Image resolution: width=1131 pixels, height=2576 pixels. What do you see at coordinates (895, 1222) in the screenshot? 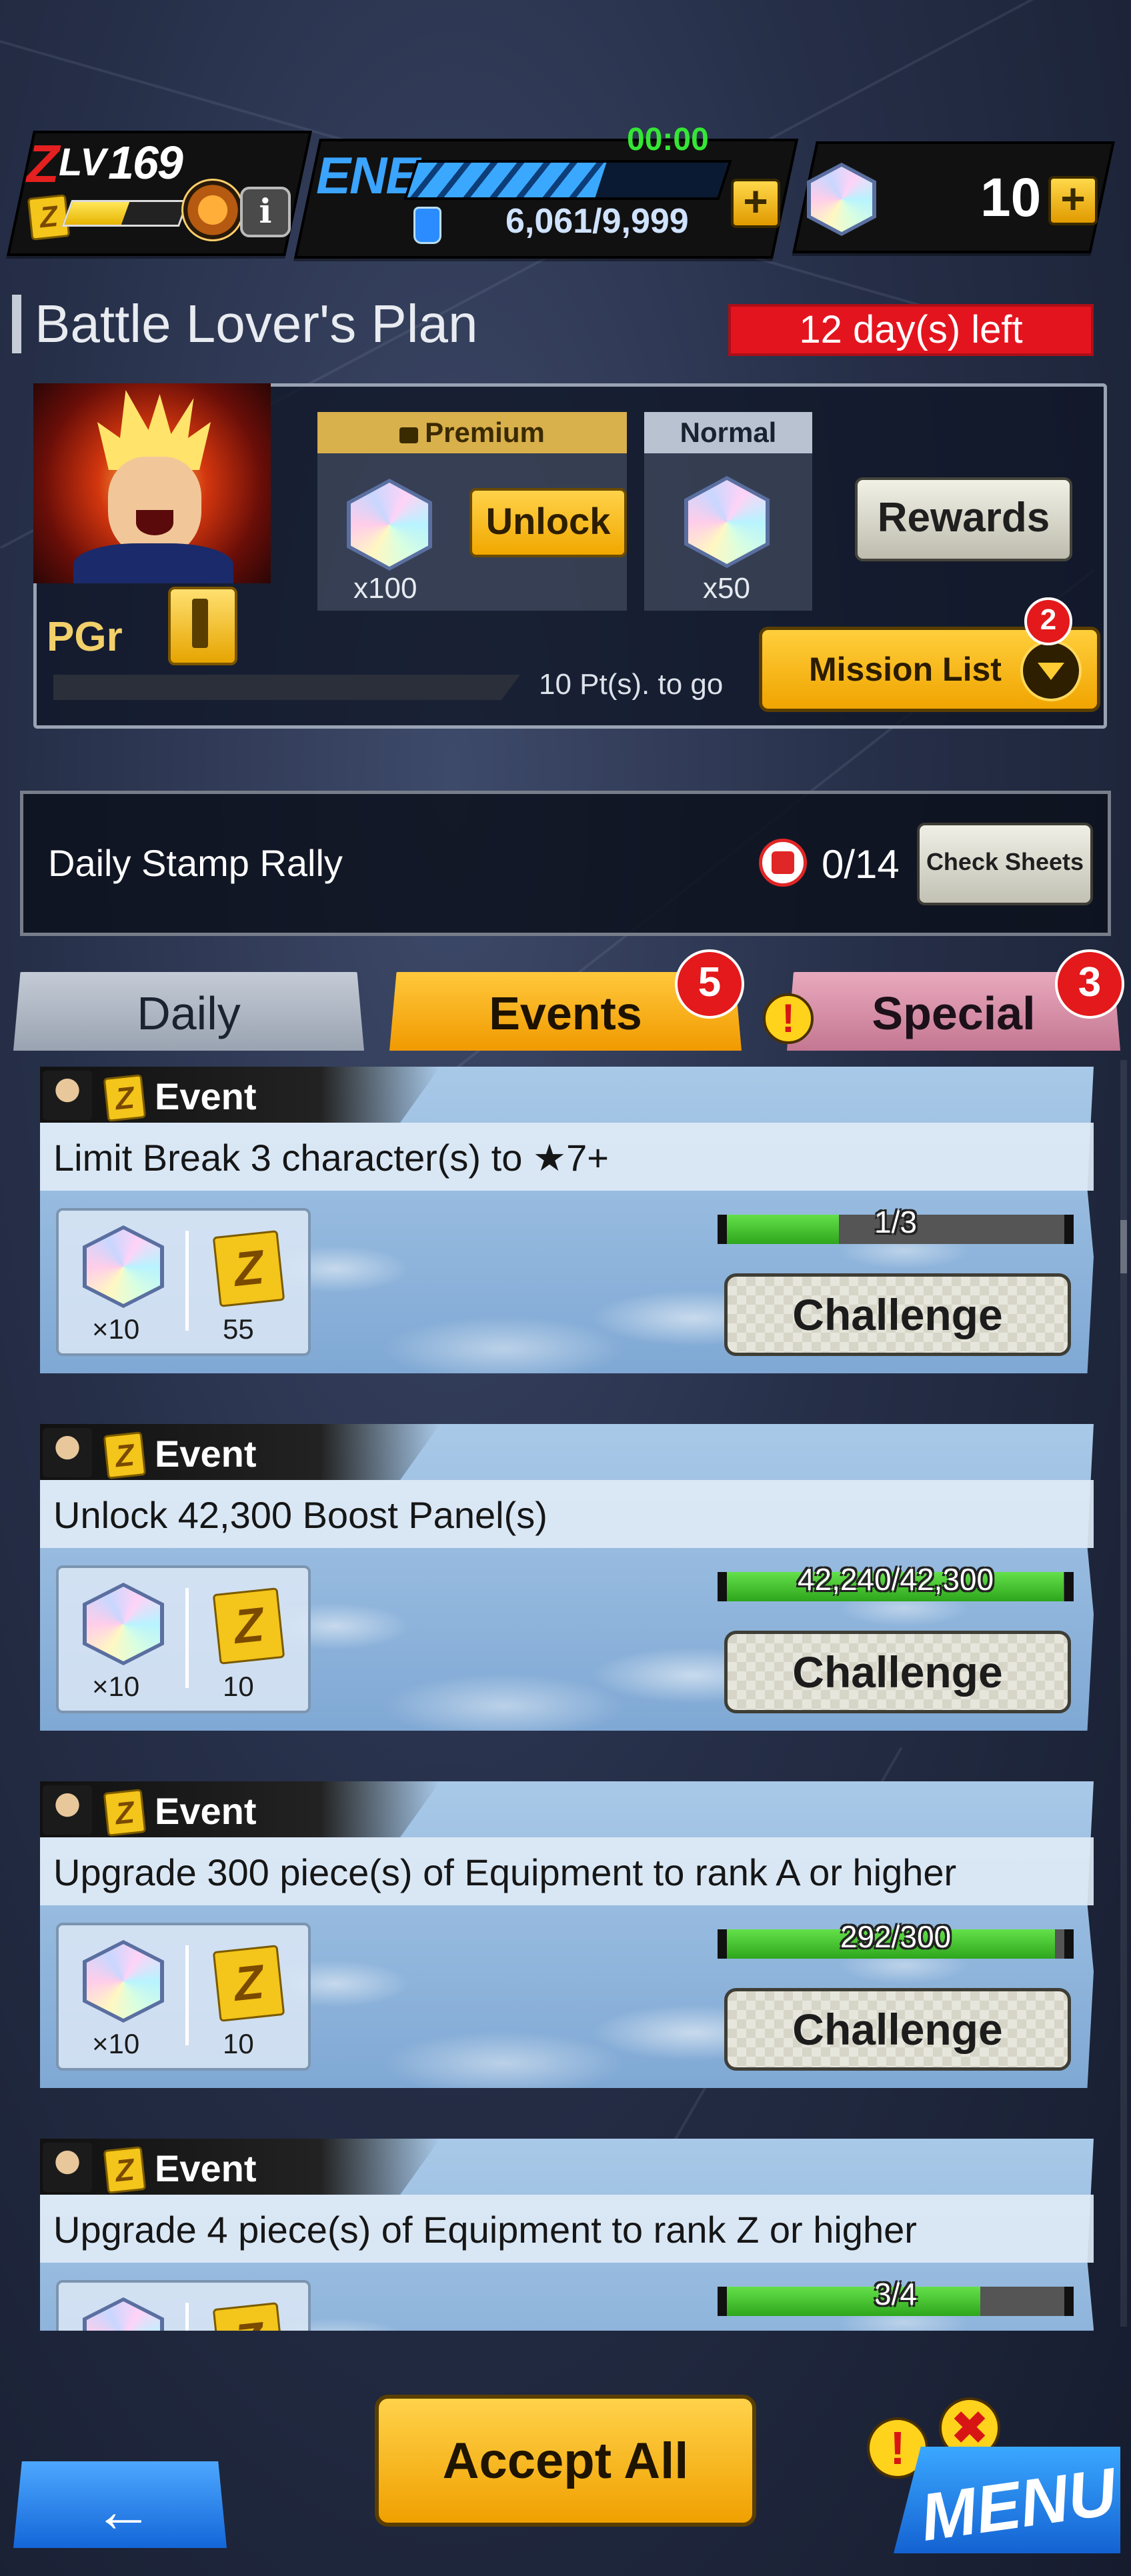
I see `mission-progress-text: 1/3` at bounding box center [895, 1222].